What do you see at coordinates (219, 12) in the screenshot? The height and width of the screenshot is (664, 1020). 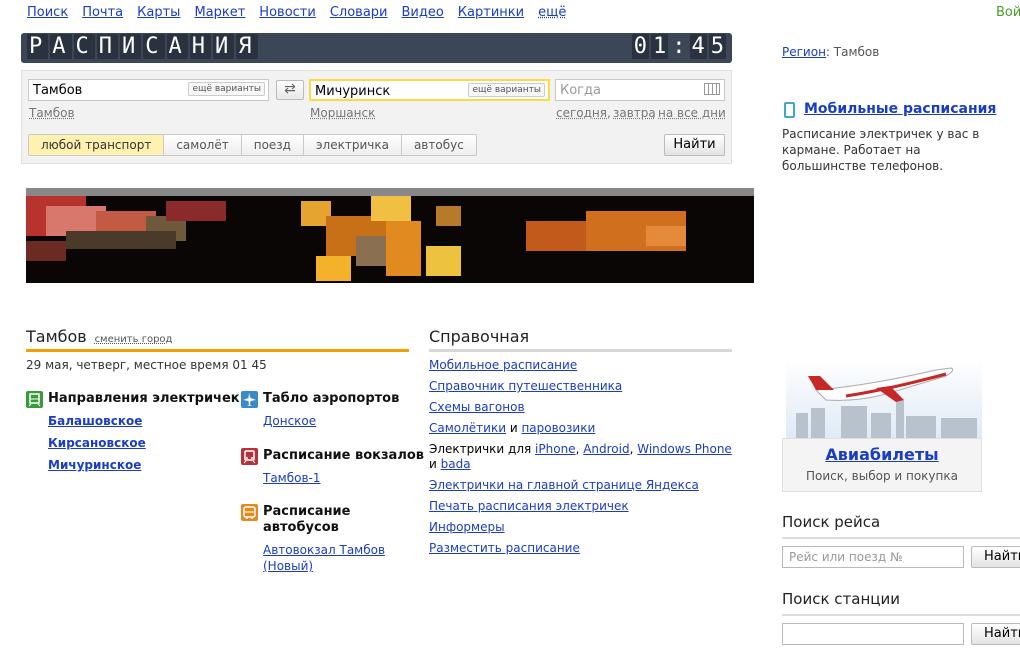 I see `nav-market: Маркет` at bounding box center [219, 12].